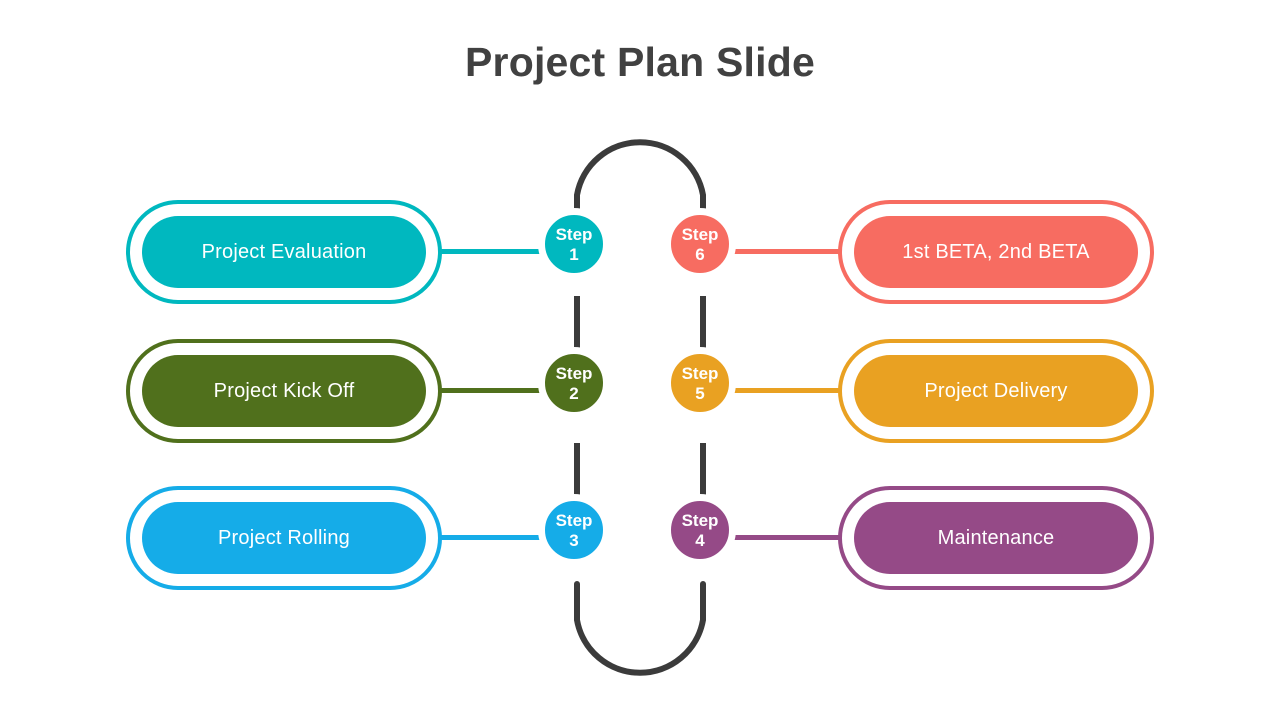 This screenshot has height=720, width=1280. What do you see at coordinates (700, 393) in the screenshot?
I see `step-number: 5` at bounding box center [700, 393].